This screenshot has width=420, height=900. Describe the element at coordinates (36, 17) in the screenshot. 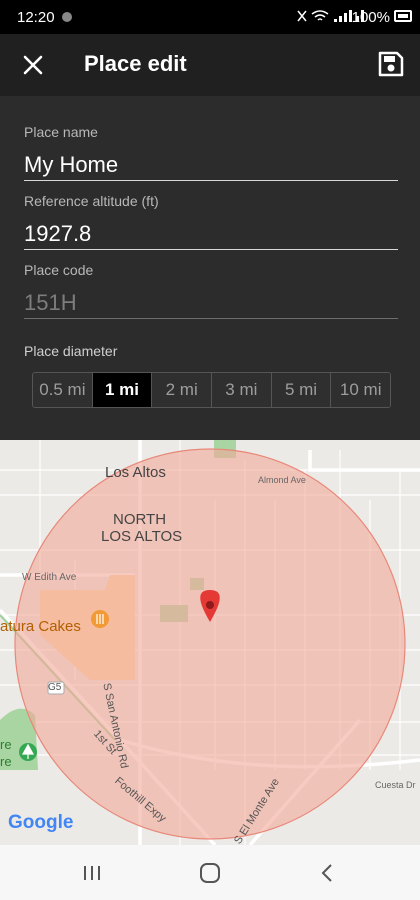

I see `status-time: 12:20` at that location.